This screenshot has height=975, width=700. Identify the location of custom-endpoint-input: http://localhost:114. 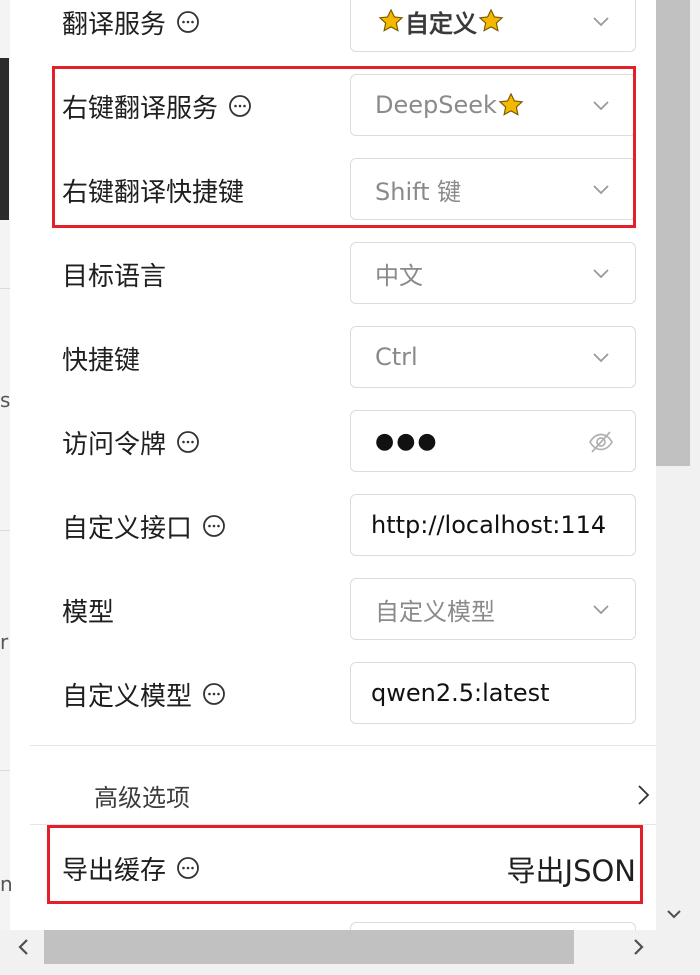
(493, 525).